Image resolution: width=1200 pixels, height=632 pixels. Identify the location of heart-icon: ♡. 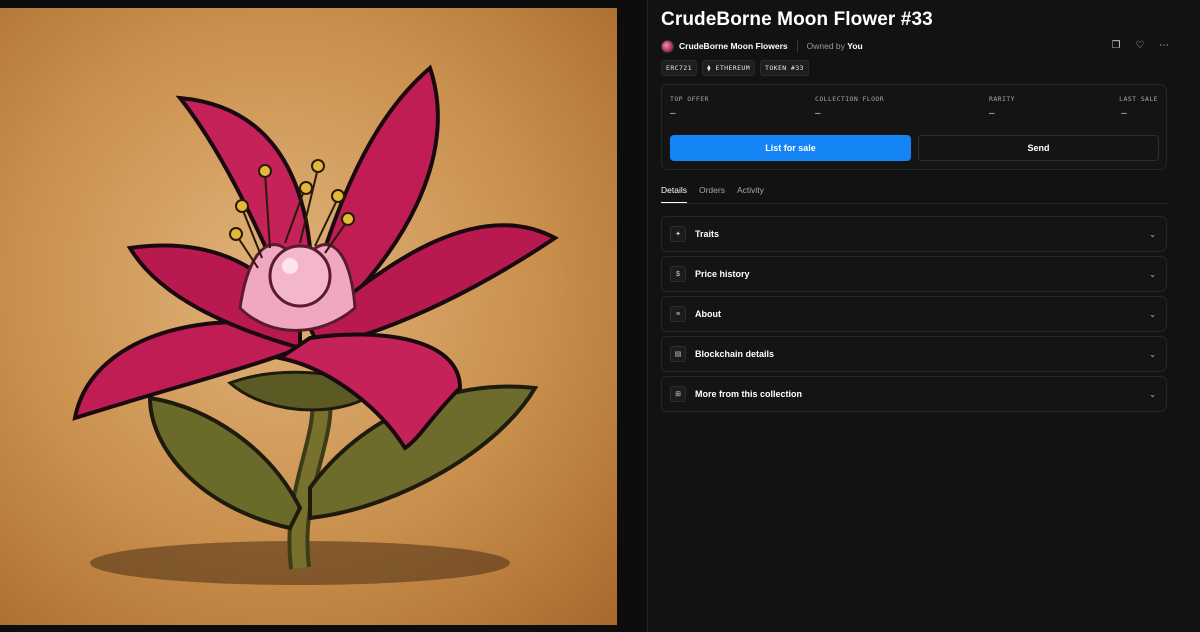
(1140, 45).